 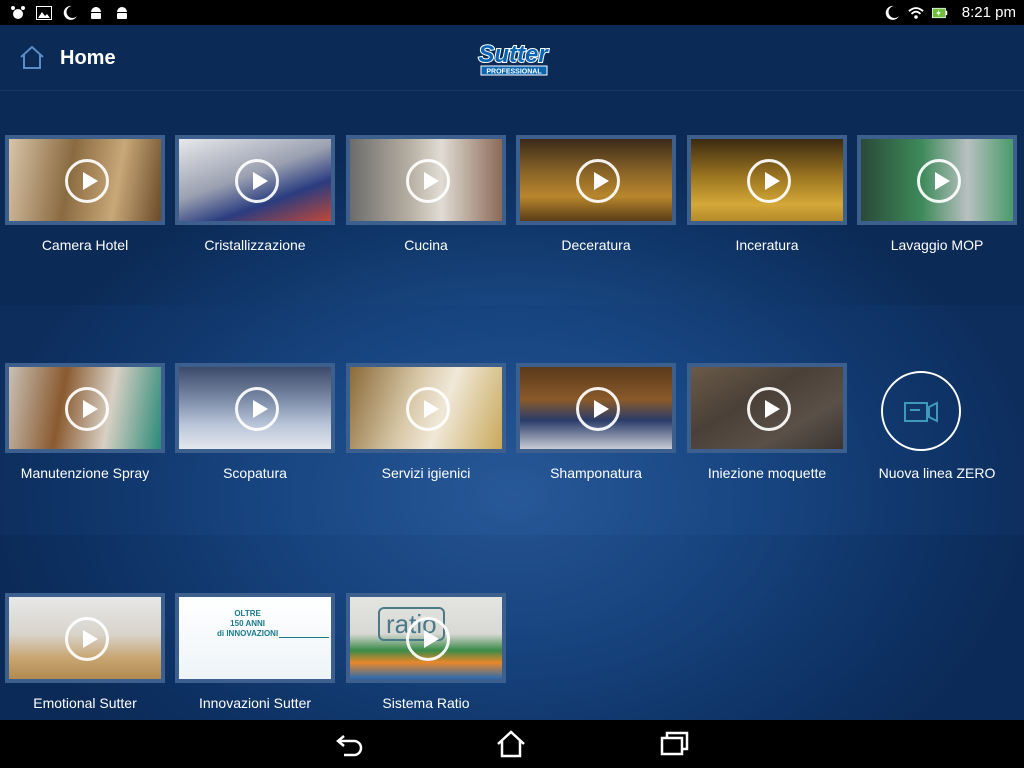 I want to click on video-label: Shamponatura, so click(x=596, y=473).